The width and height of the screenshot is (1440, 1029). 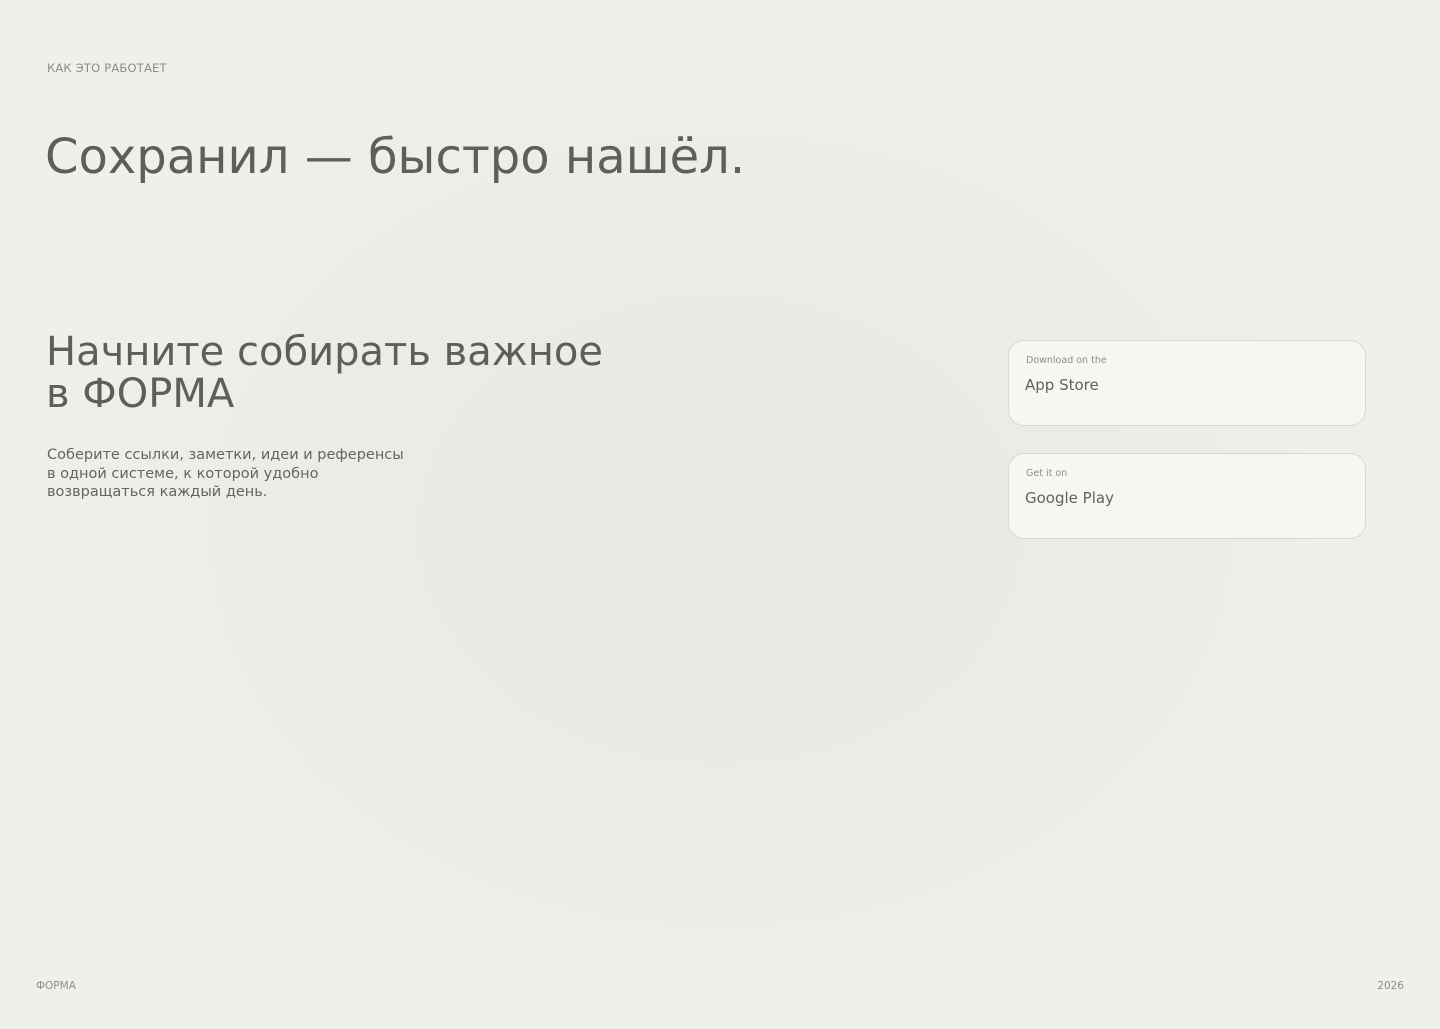 What do you see at coordinates (1390, 986) in the screenshot?
I see `footer-year: 2026` at bounding box center [1390, 986].